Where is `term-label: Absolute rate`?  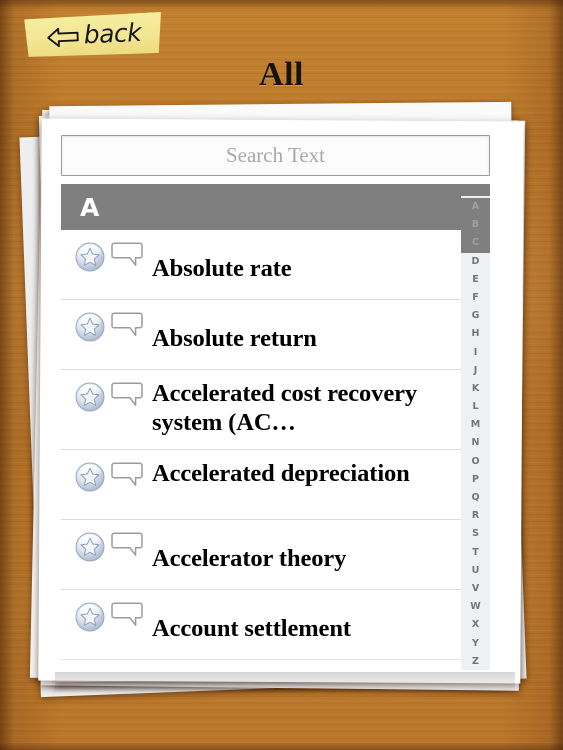
term-label: Absolute rate is located at coordinates (222, 268).